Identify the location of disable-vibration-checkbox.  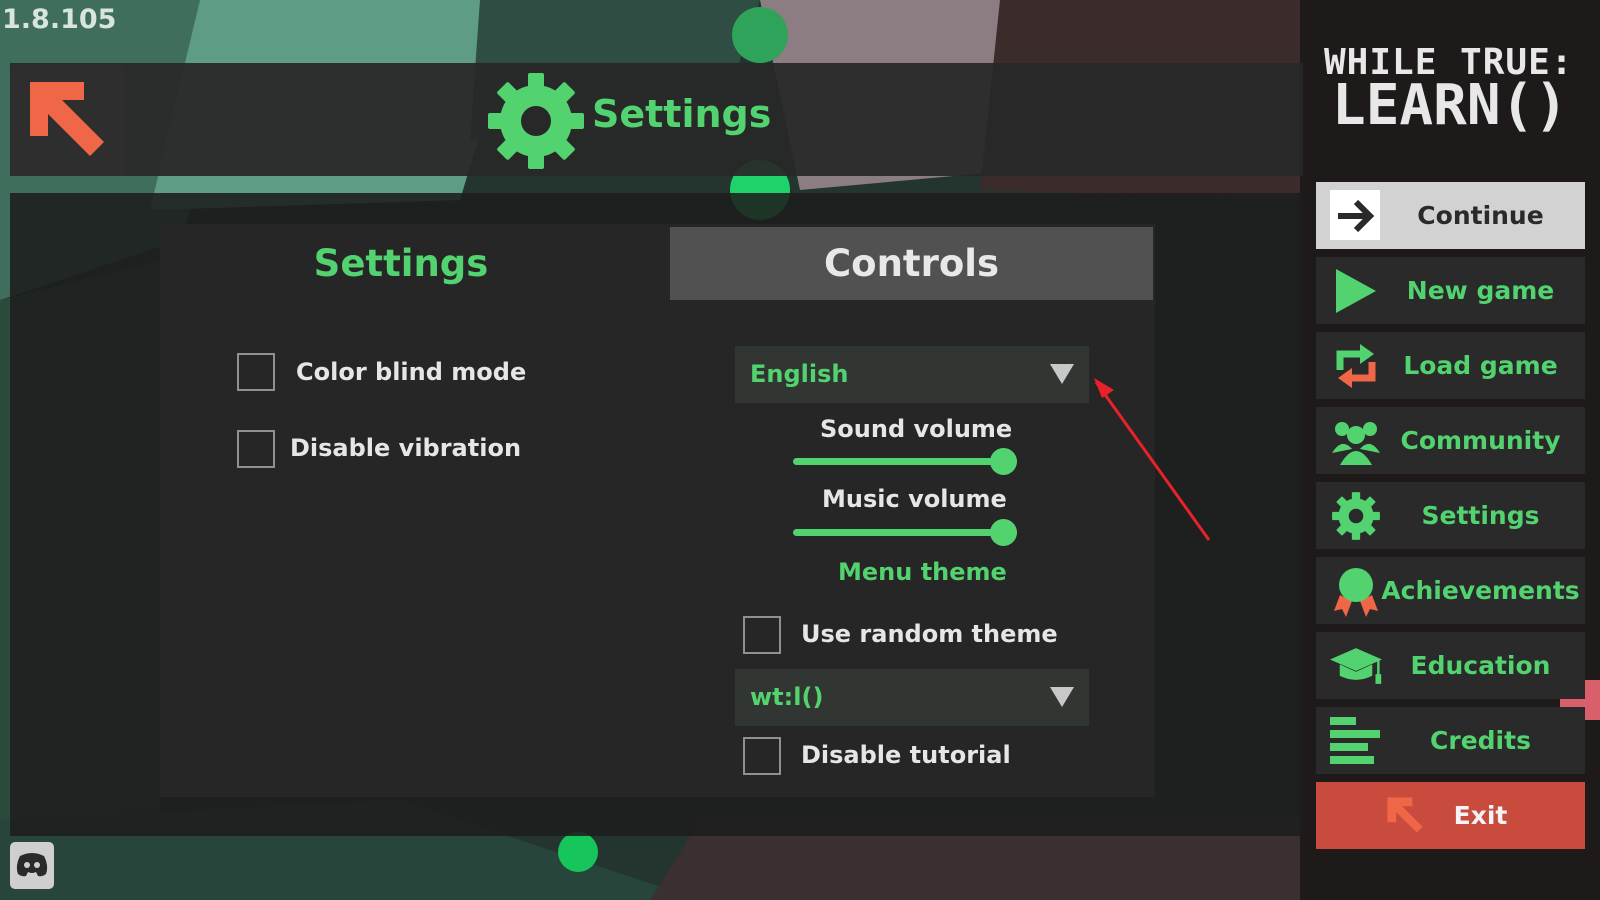
(256, 449).